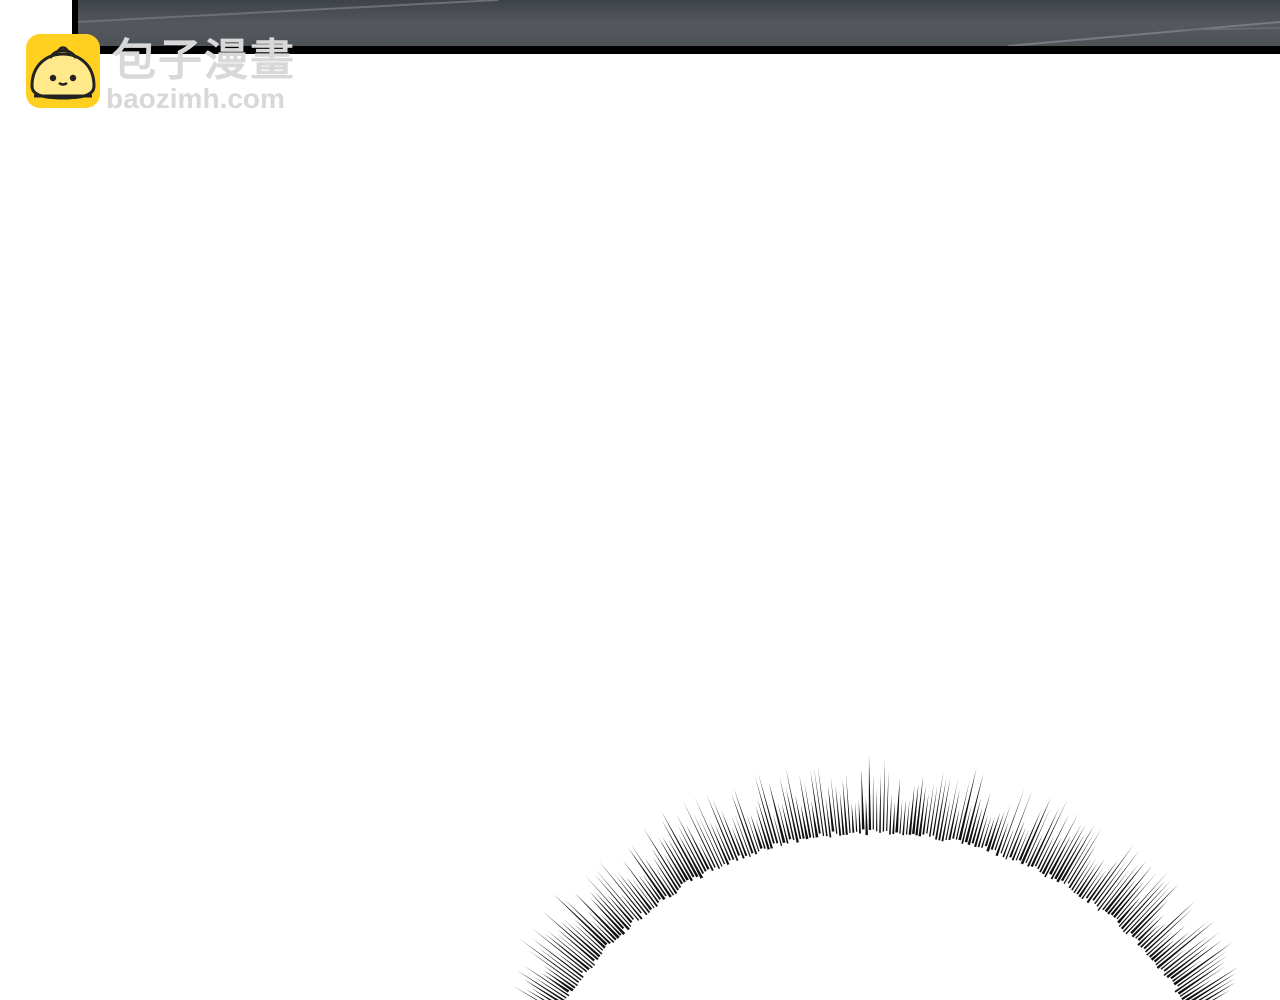  I want to click on burst-line-group, so click(876, 877).